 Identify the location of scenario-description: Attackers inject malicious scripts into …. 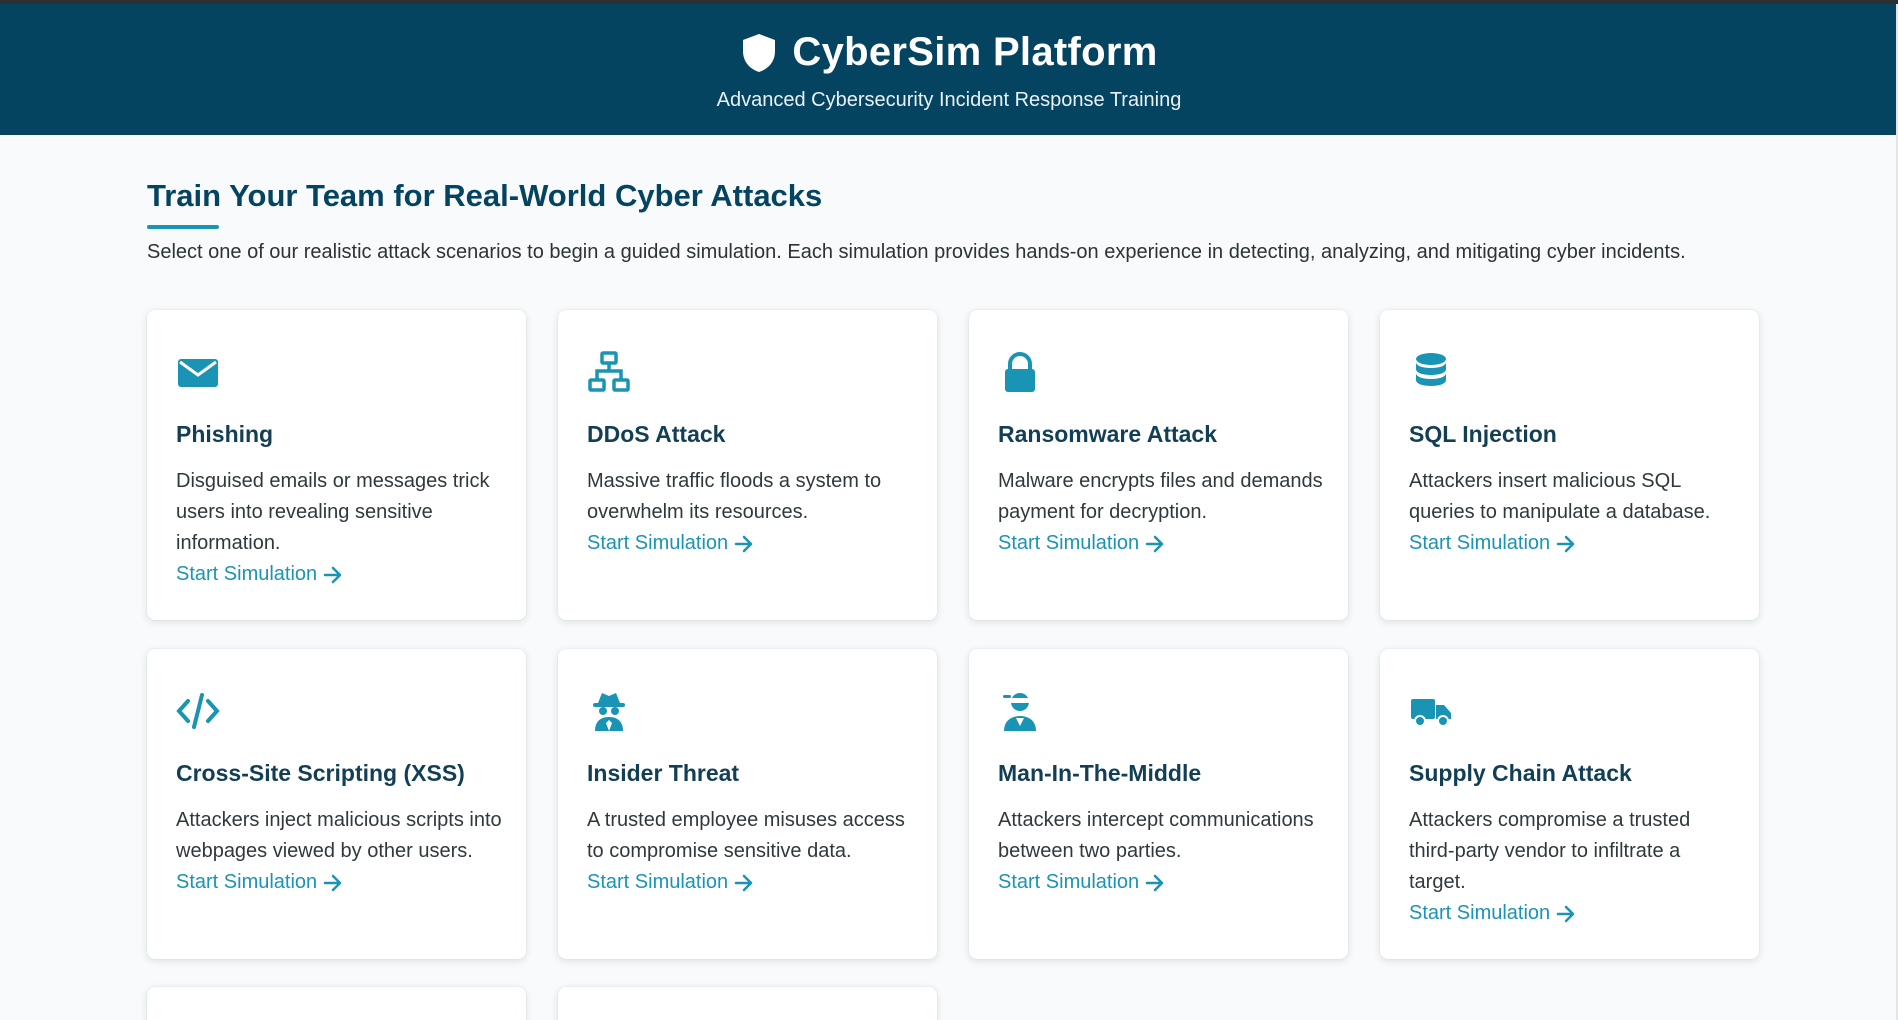
(339, 835).